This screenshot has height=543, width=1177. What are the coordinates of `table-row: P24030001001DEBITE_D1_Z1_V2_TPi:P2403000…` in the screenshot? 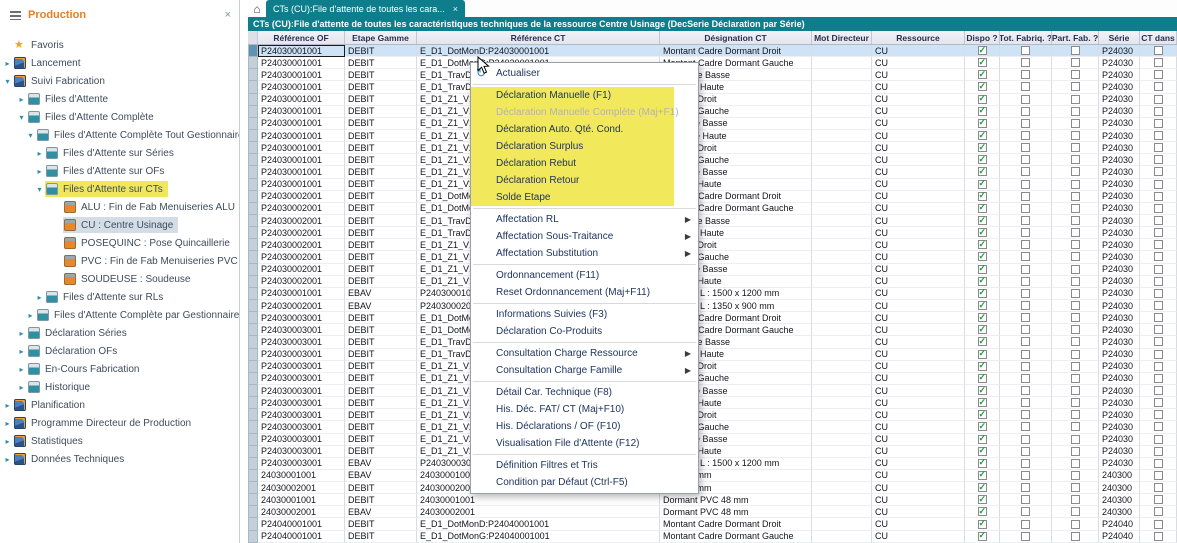 It's located at (712, 184).